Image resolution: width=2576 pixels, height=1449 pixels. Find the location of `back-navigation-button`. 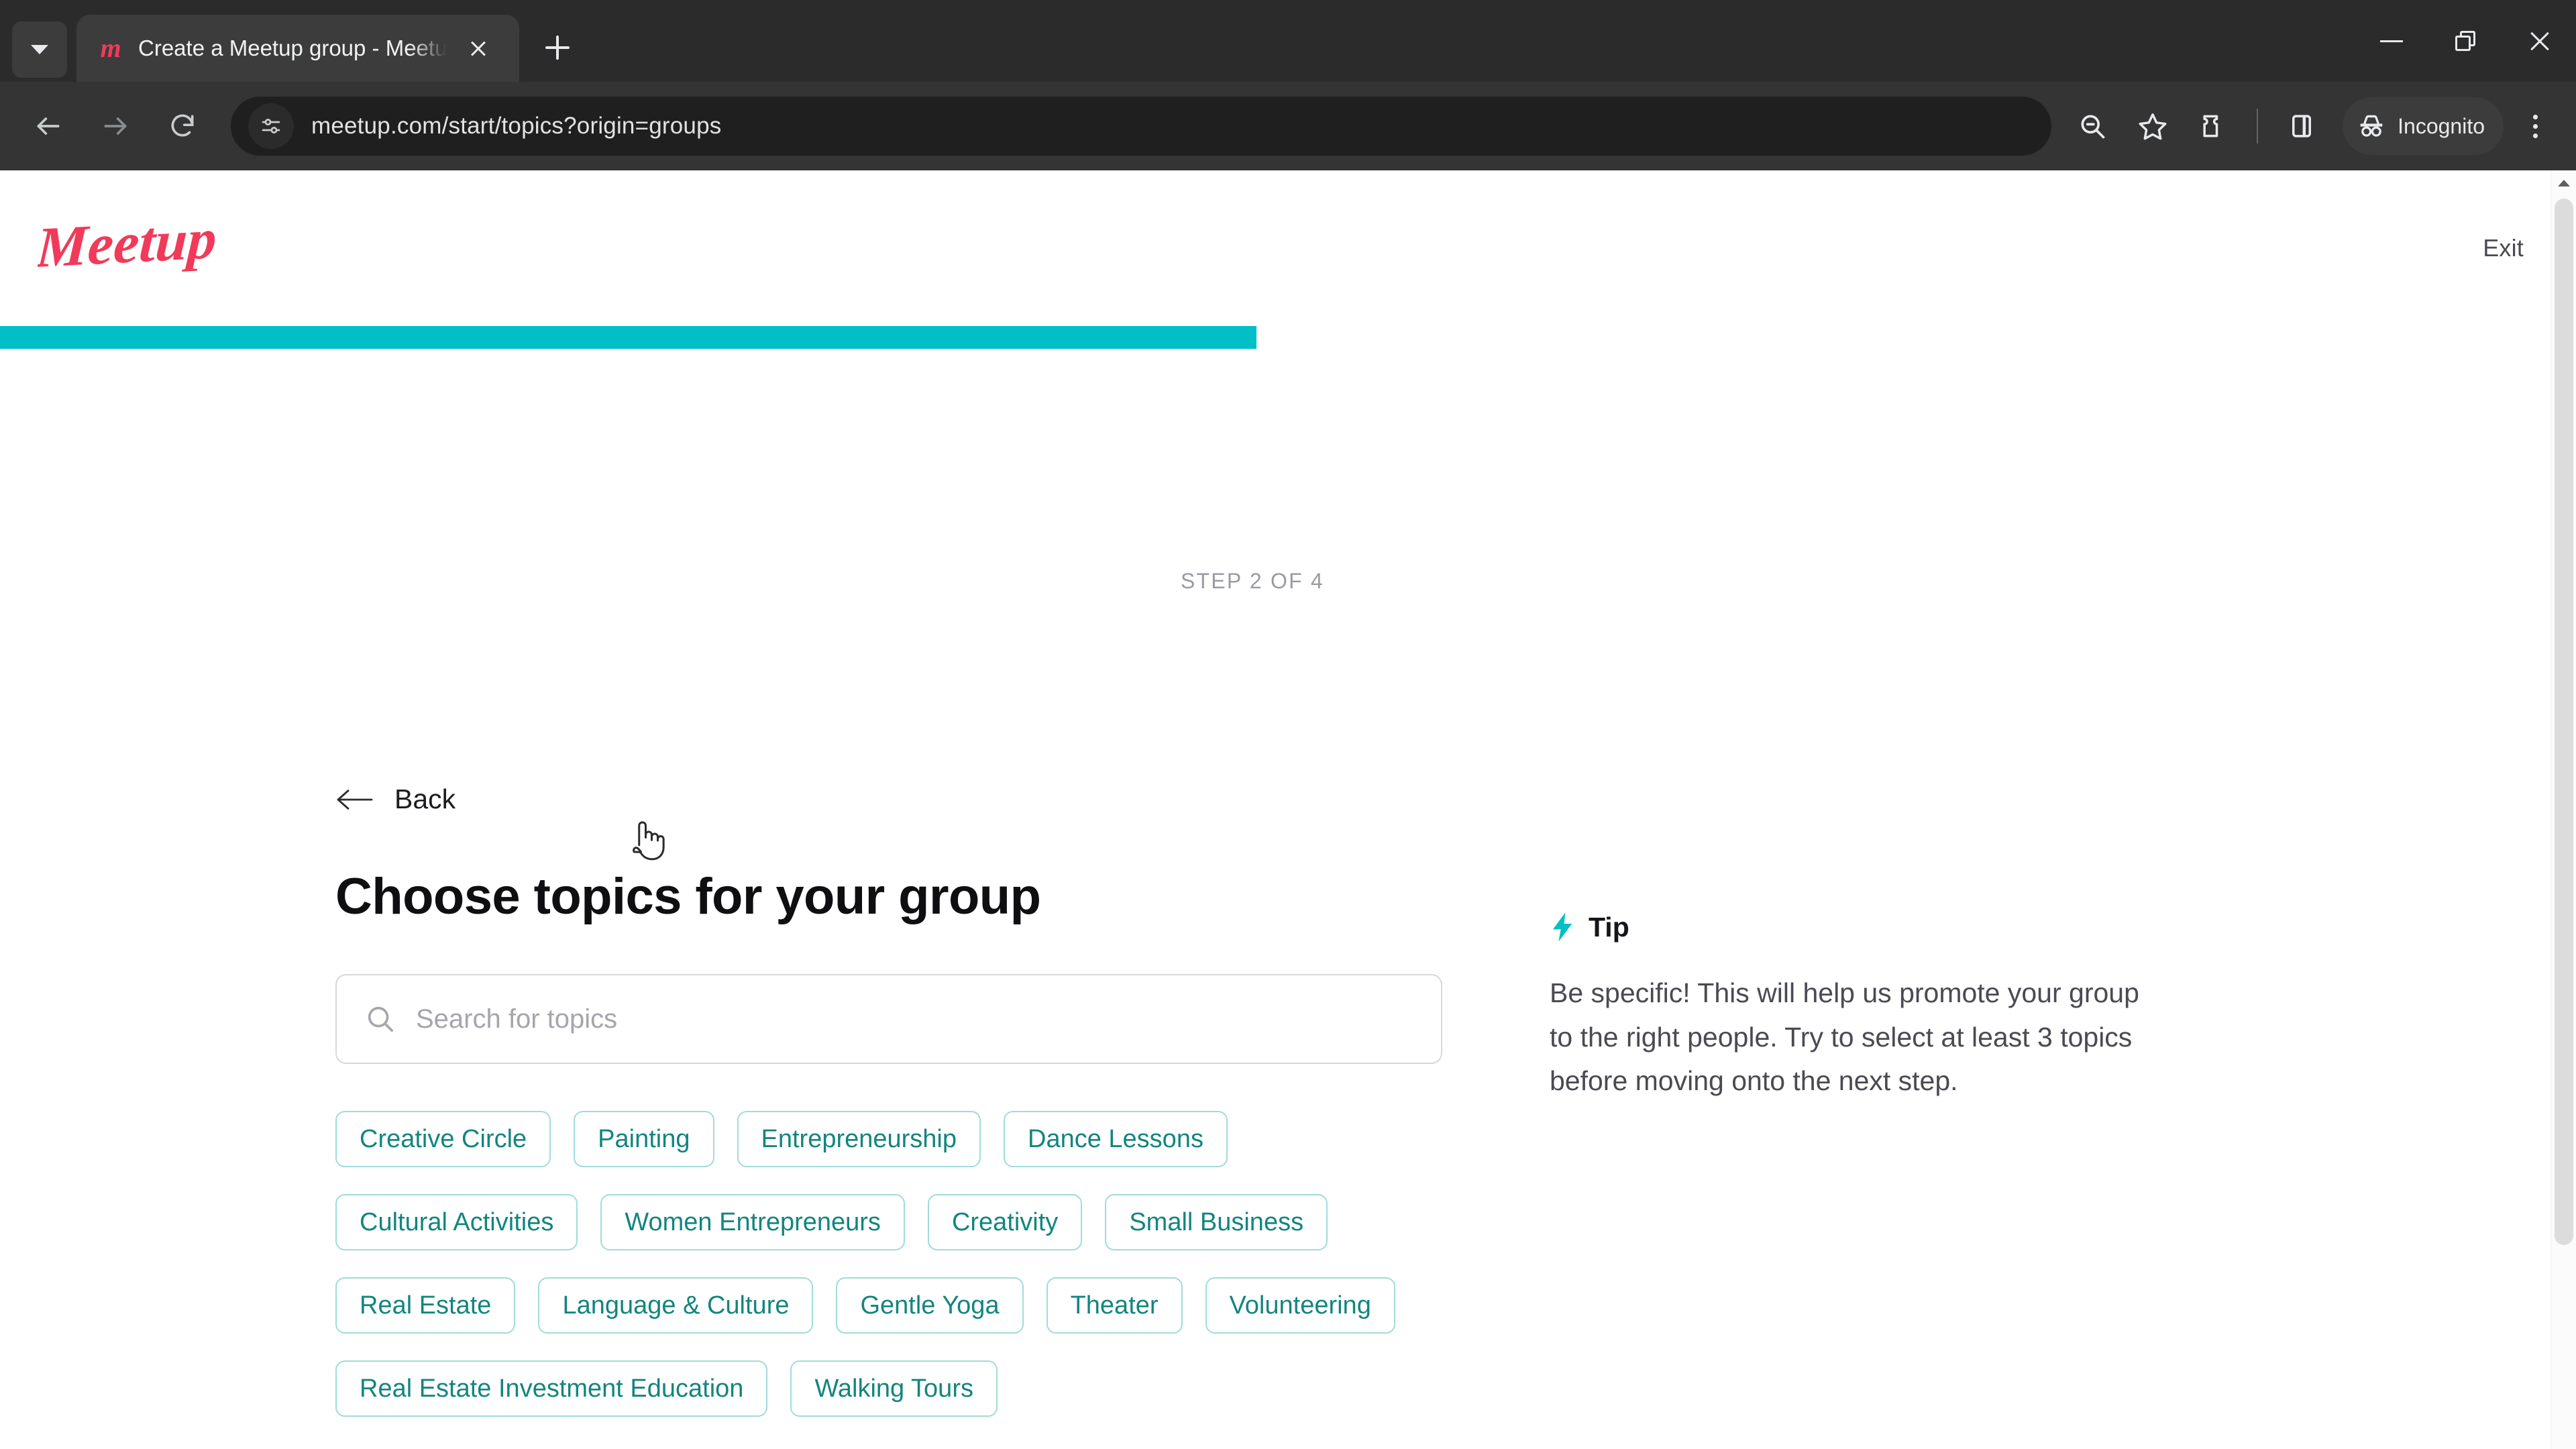

back-navigation-button is located at coordinates (48, 126).